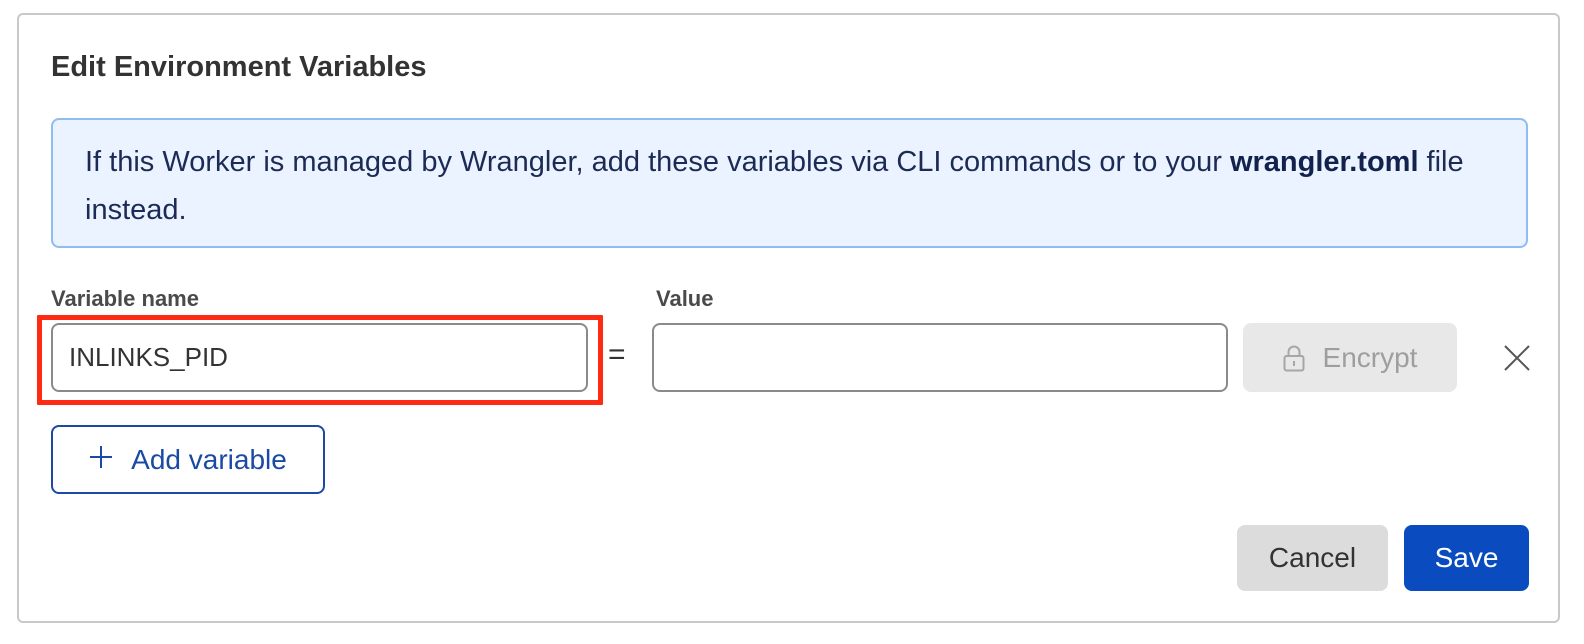  I want to click on add-variable-label: Add variable, so click(209, 459).